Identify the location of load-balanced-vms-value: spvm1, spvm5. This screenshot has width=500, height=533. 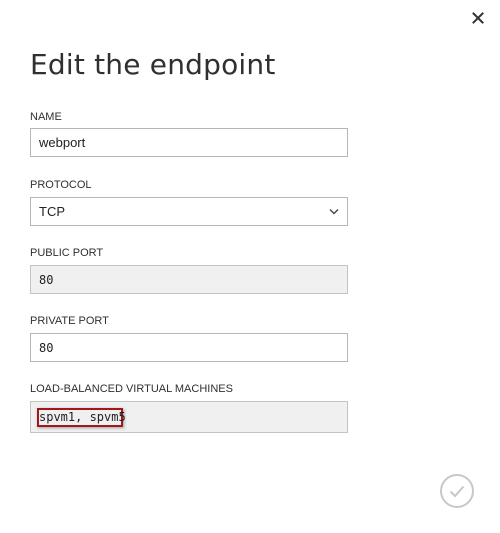
(82, 417).